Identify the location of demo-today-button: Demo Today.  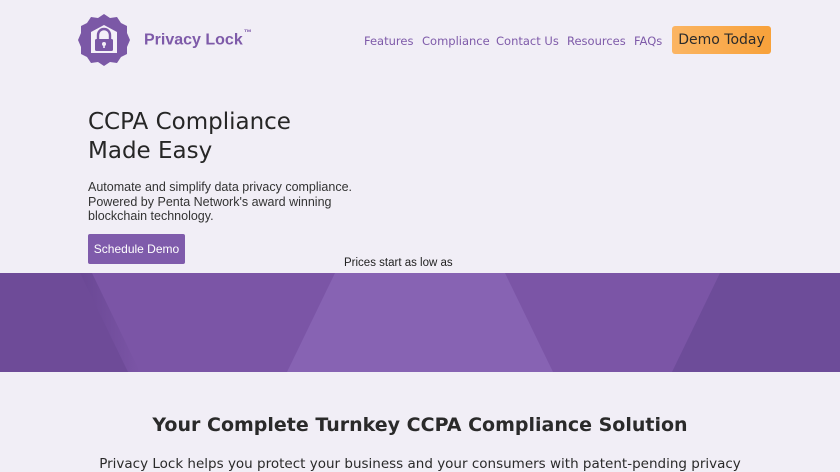
(721, 40).